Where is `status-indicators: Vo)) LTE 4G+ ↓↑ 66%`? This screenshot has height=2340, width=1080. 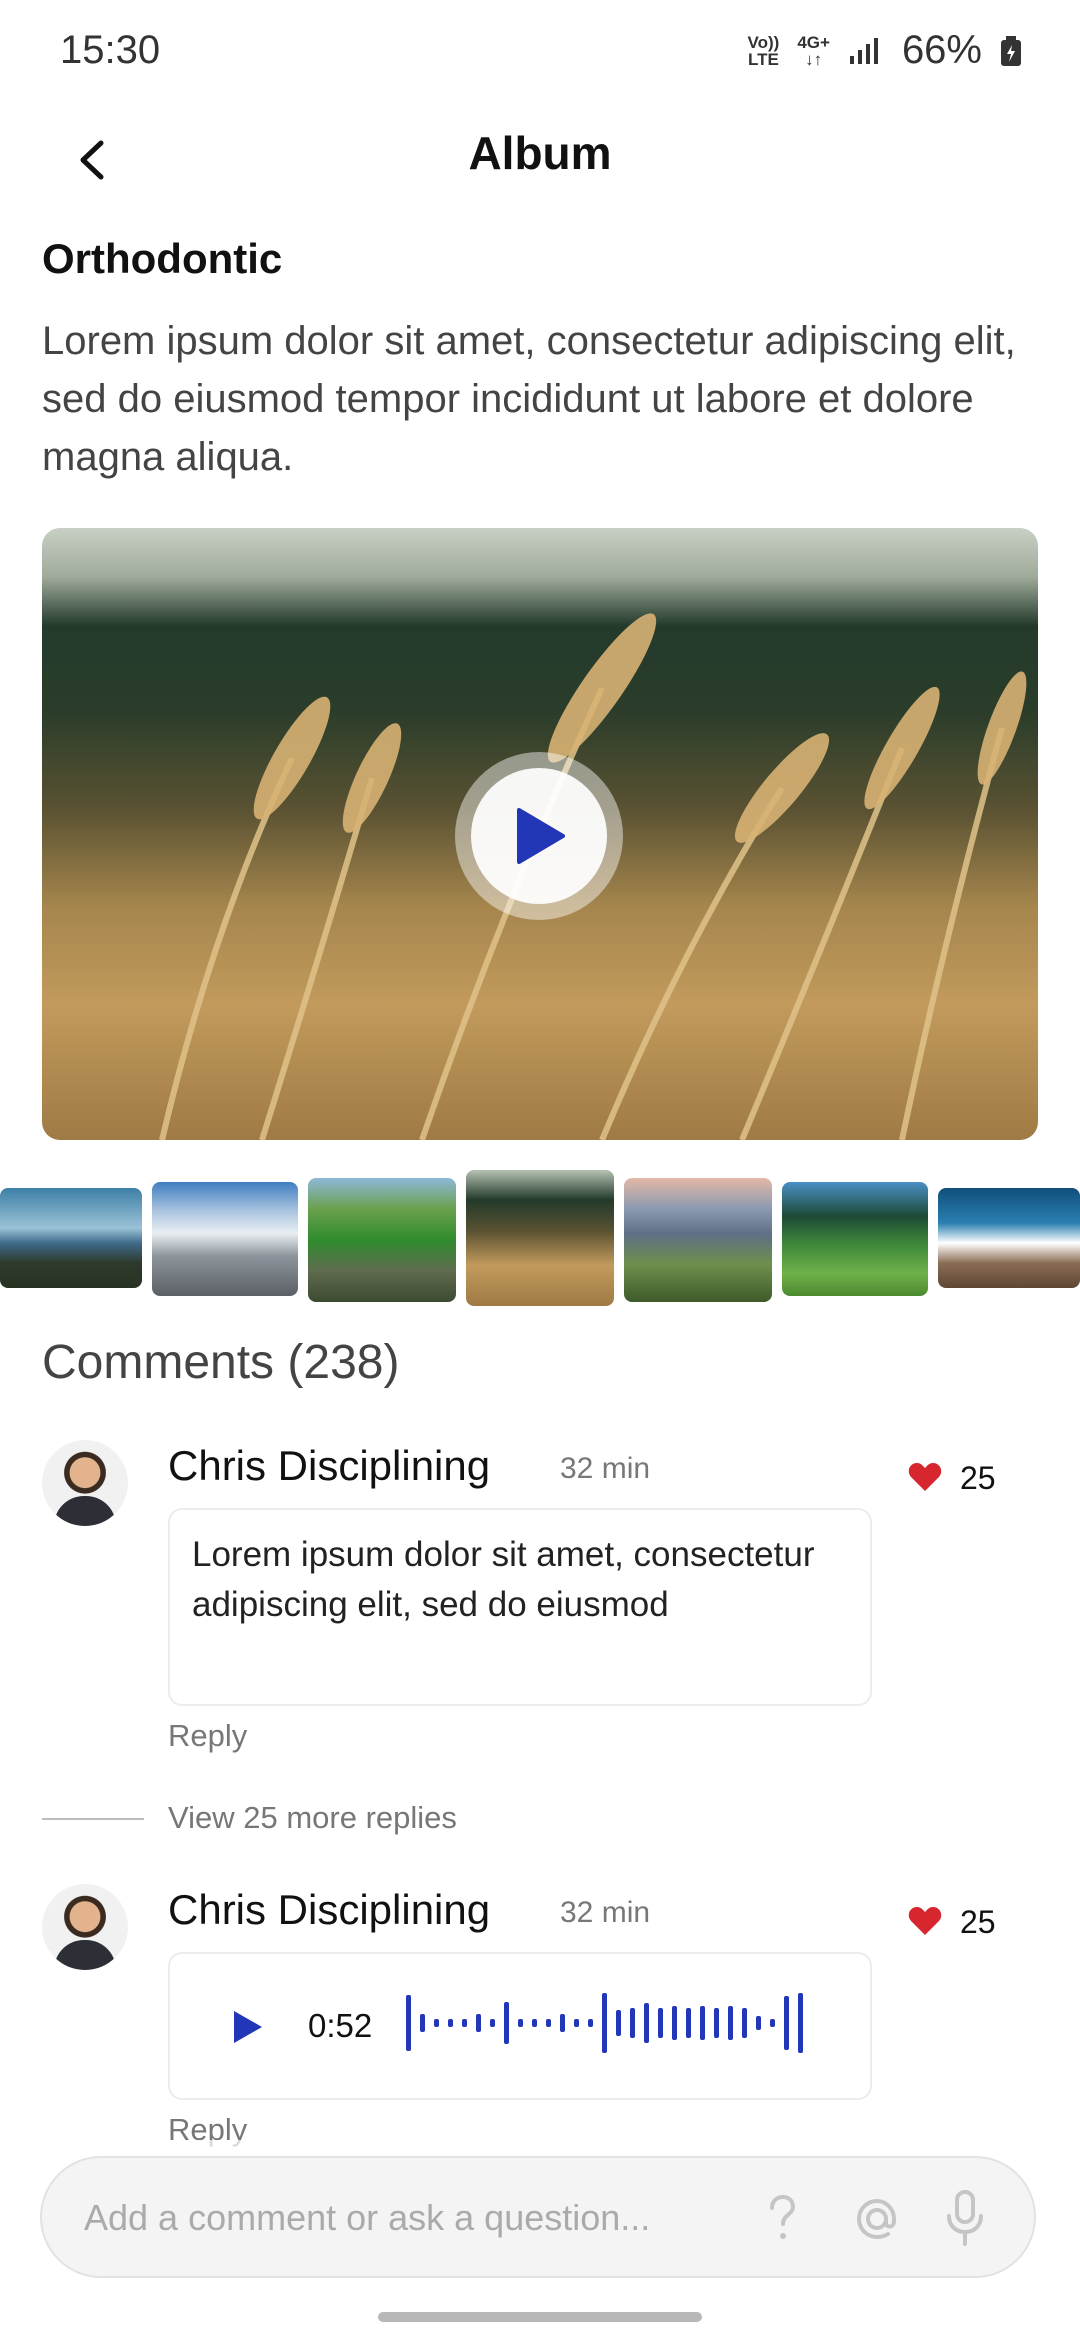 status-indicators: Vo)) LTE 4G+ ↓↑ 66% is located at coordinates (885, 50).